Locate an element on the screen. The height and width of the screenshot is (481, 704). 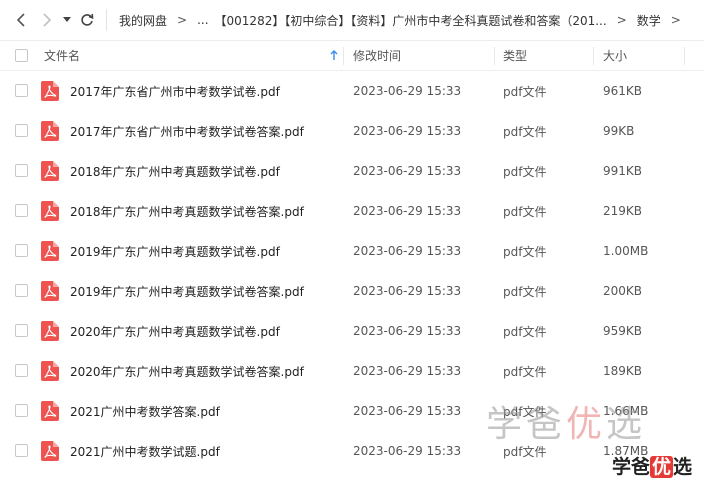
back-icon is located at coordinates (20, 20).